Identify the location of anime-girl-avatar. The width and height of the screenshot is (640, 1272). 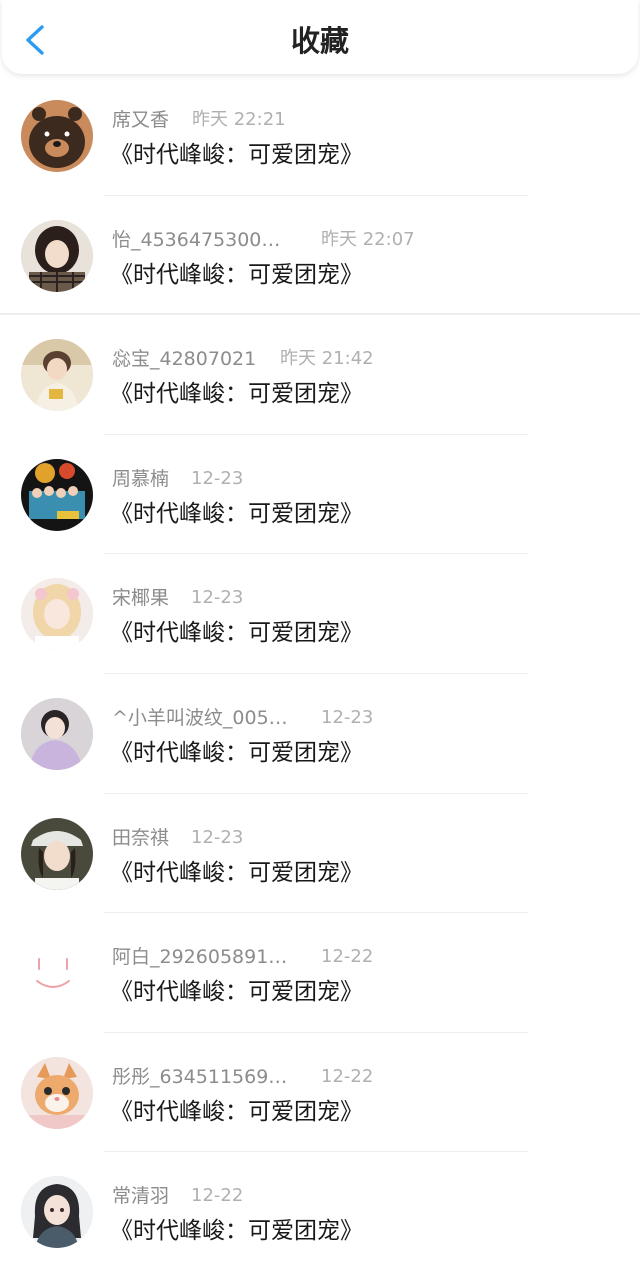
(57, 1212).